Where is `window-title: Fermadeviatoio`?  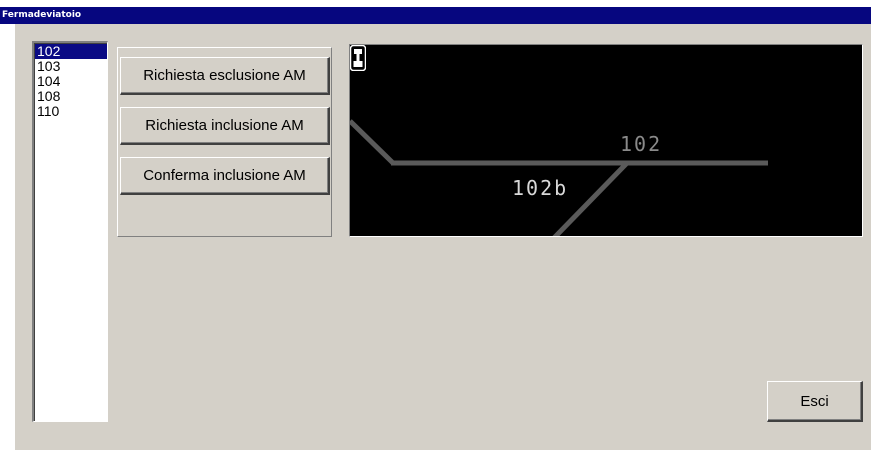
window-title: Fermadeviatoio is located at coordinates (42, 15).